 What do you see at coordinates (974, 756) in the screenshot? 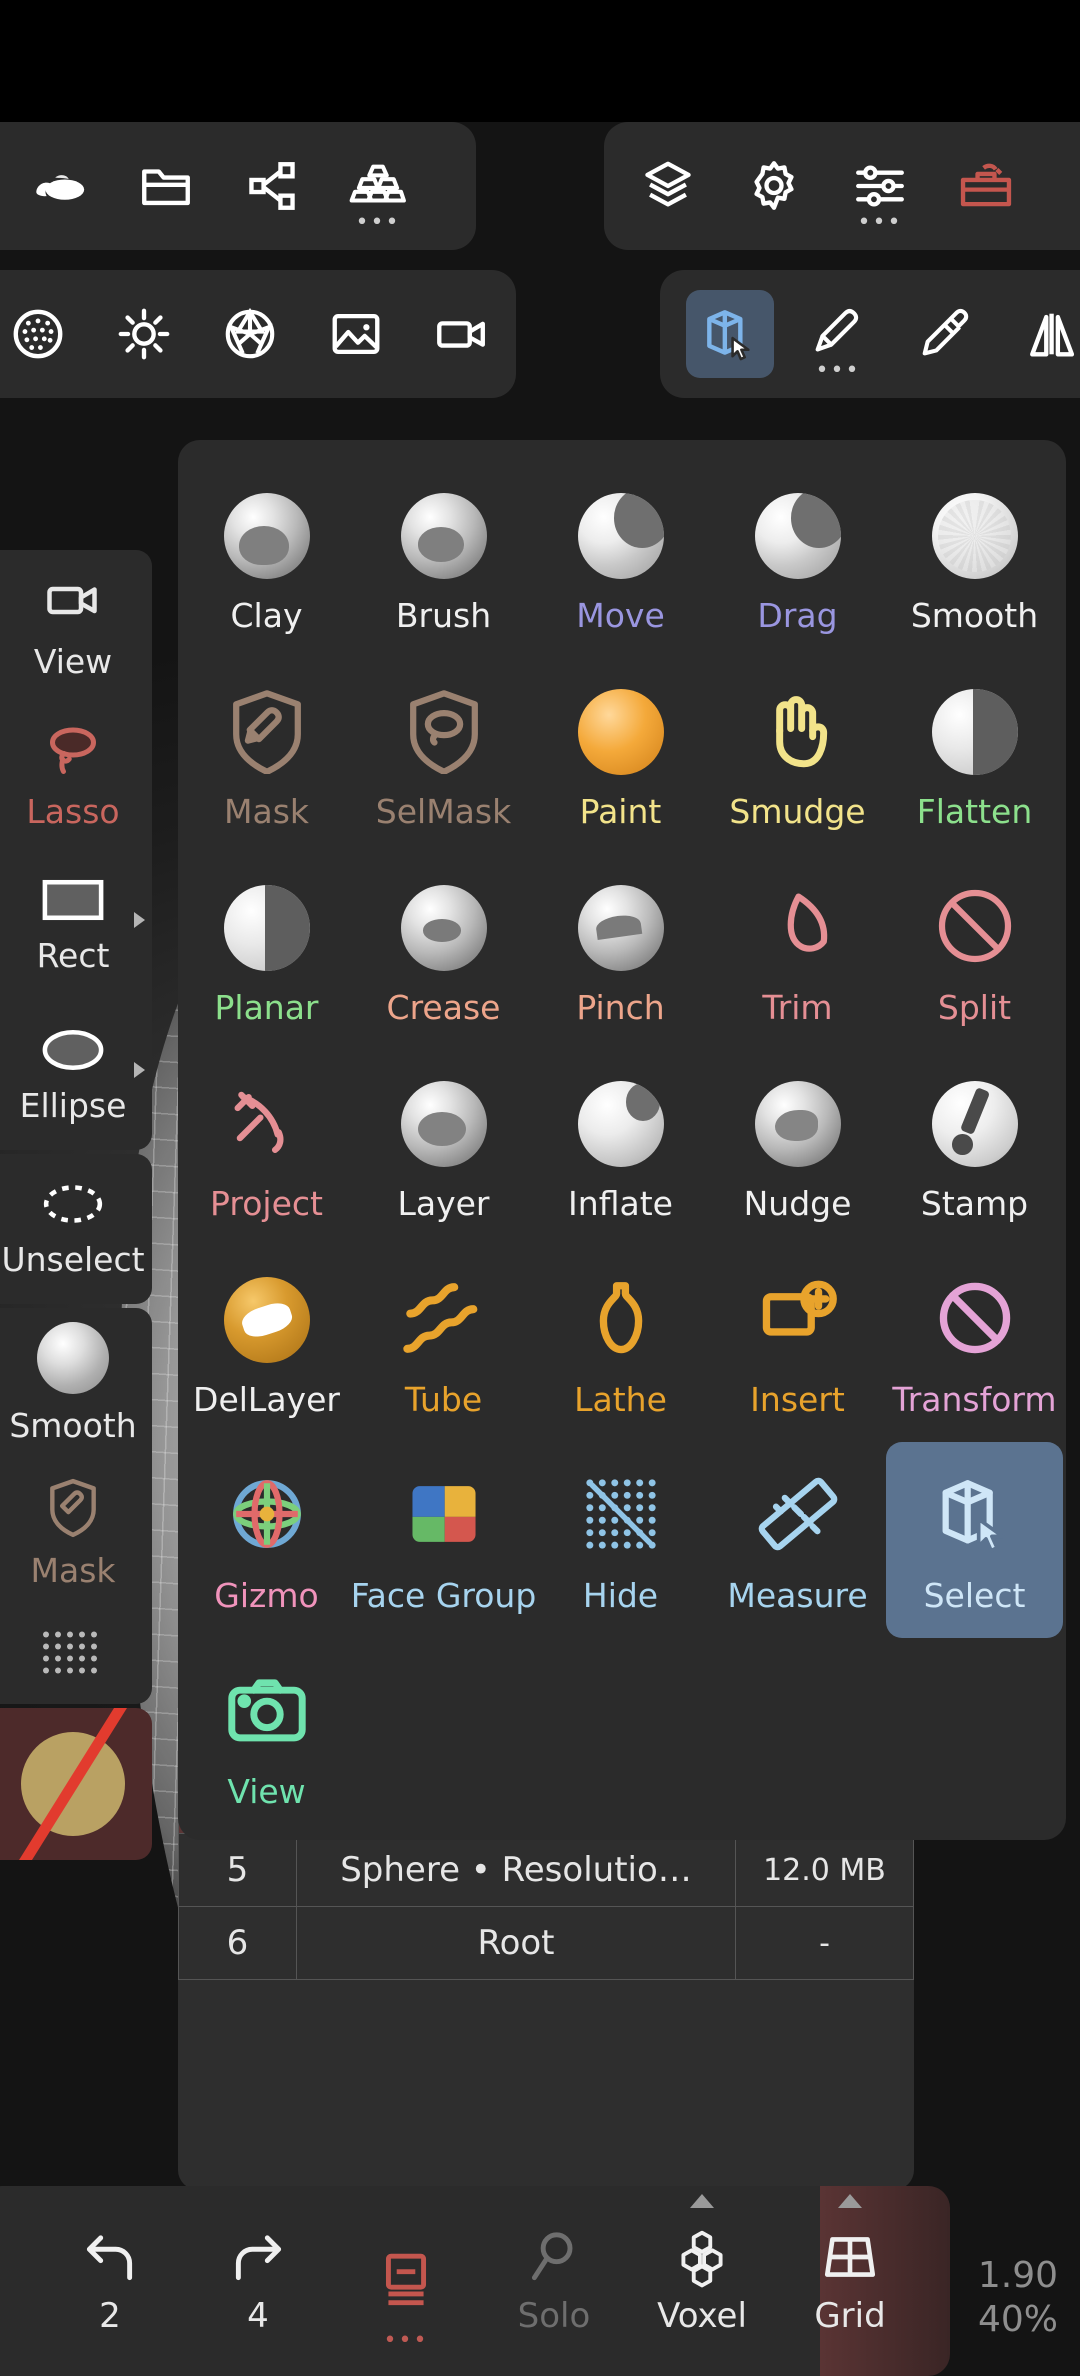
I see `tool-flatten: Flatten` at bounding box center [974, 756].